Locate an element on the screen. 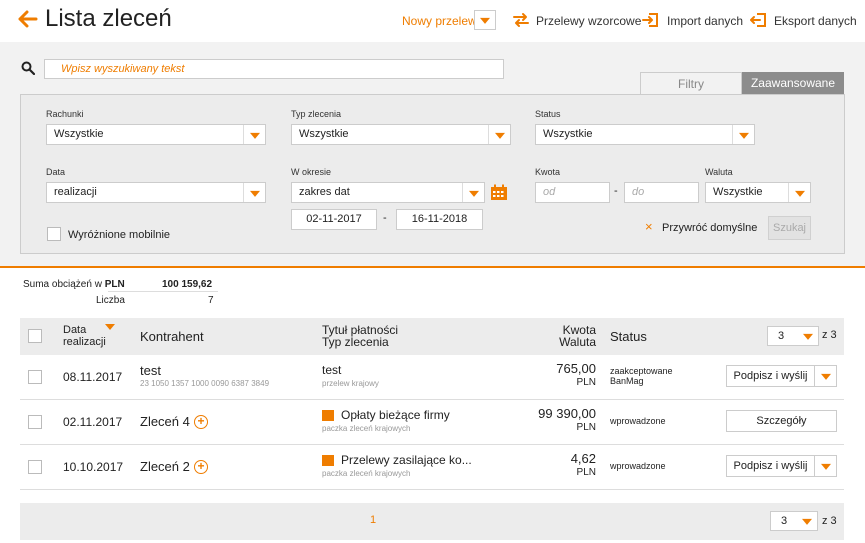  amount-to-placeholder: do is located at coordinates (638, 192).